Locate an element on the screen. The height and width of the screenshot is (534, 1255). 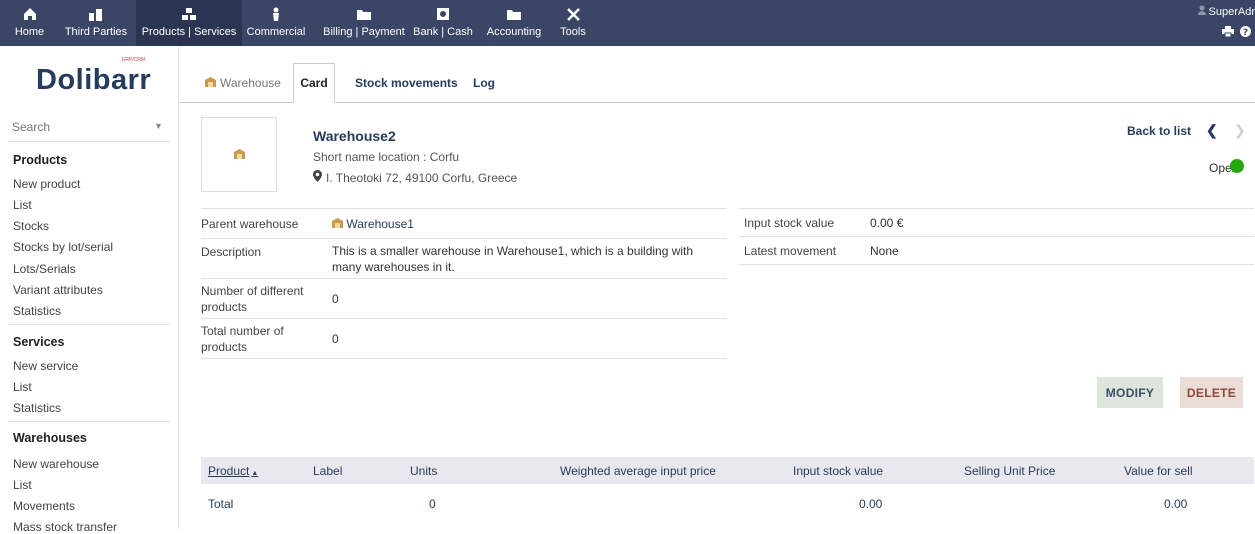
column-label: Label is located at coordinates (327, 471).